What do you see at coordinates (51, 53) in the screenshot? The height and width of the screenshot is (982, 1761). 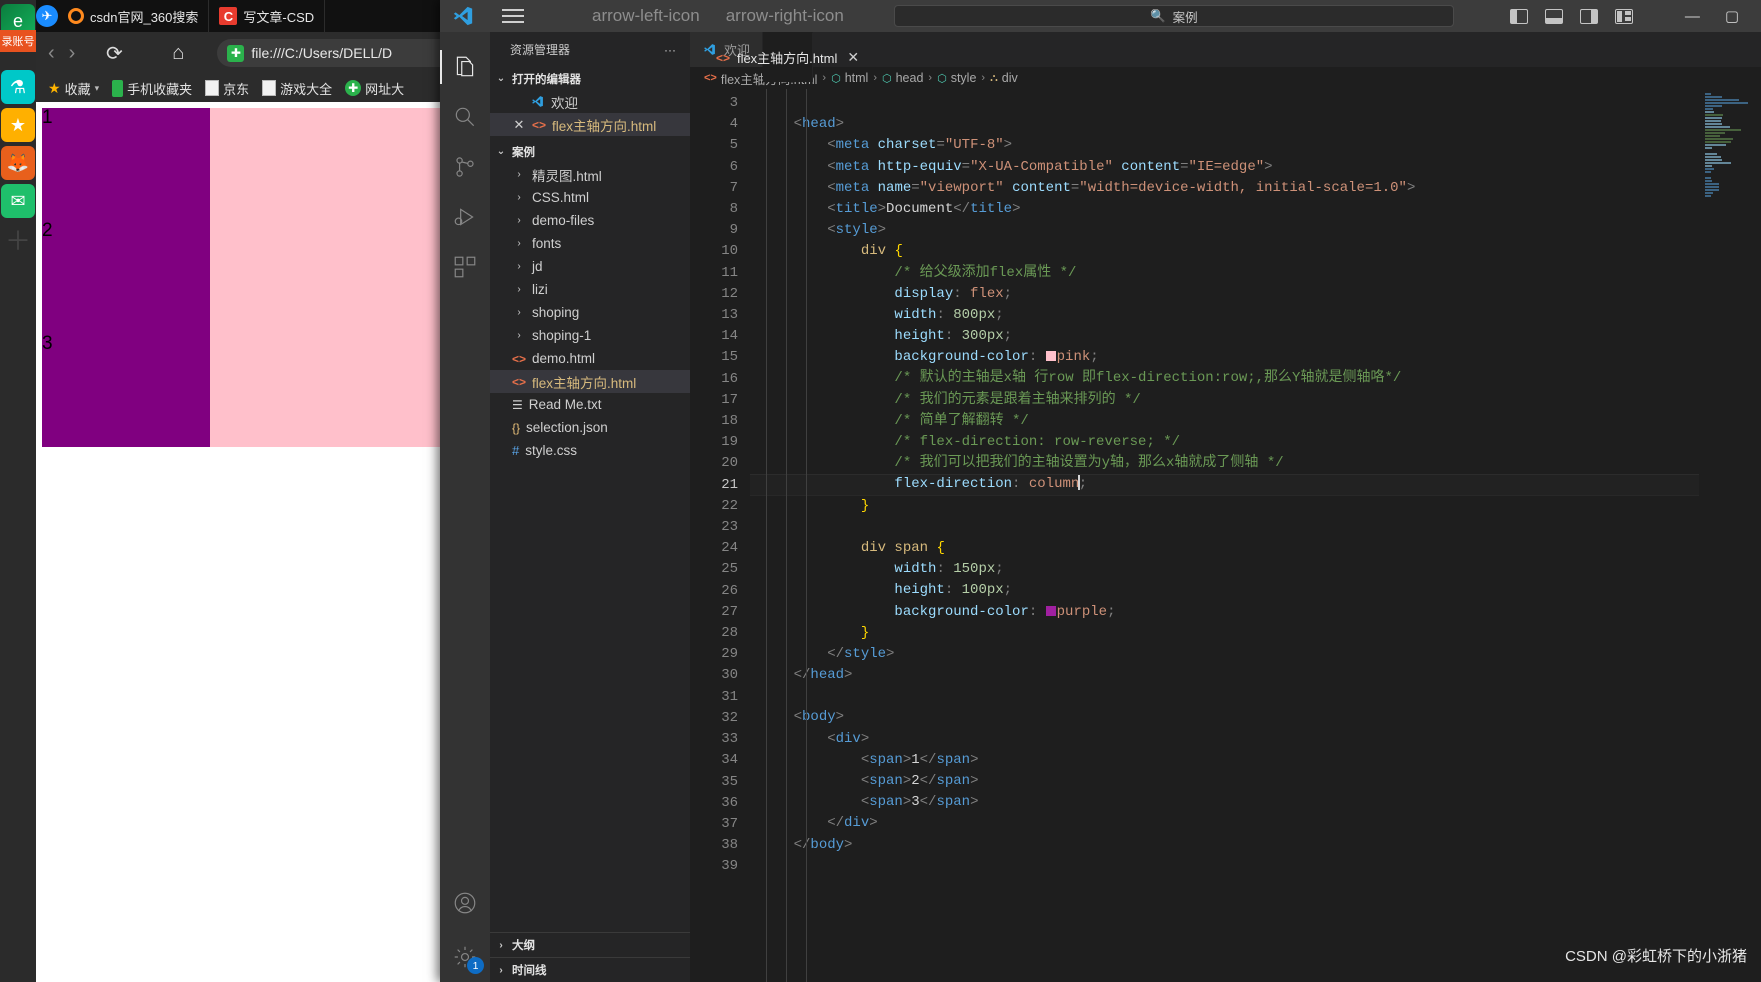 I see `back-icon: ‹` at bounding box center [51, 53].